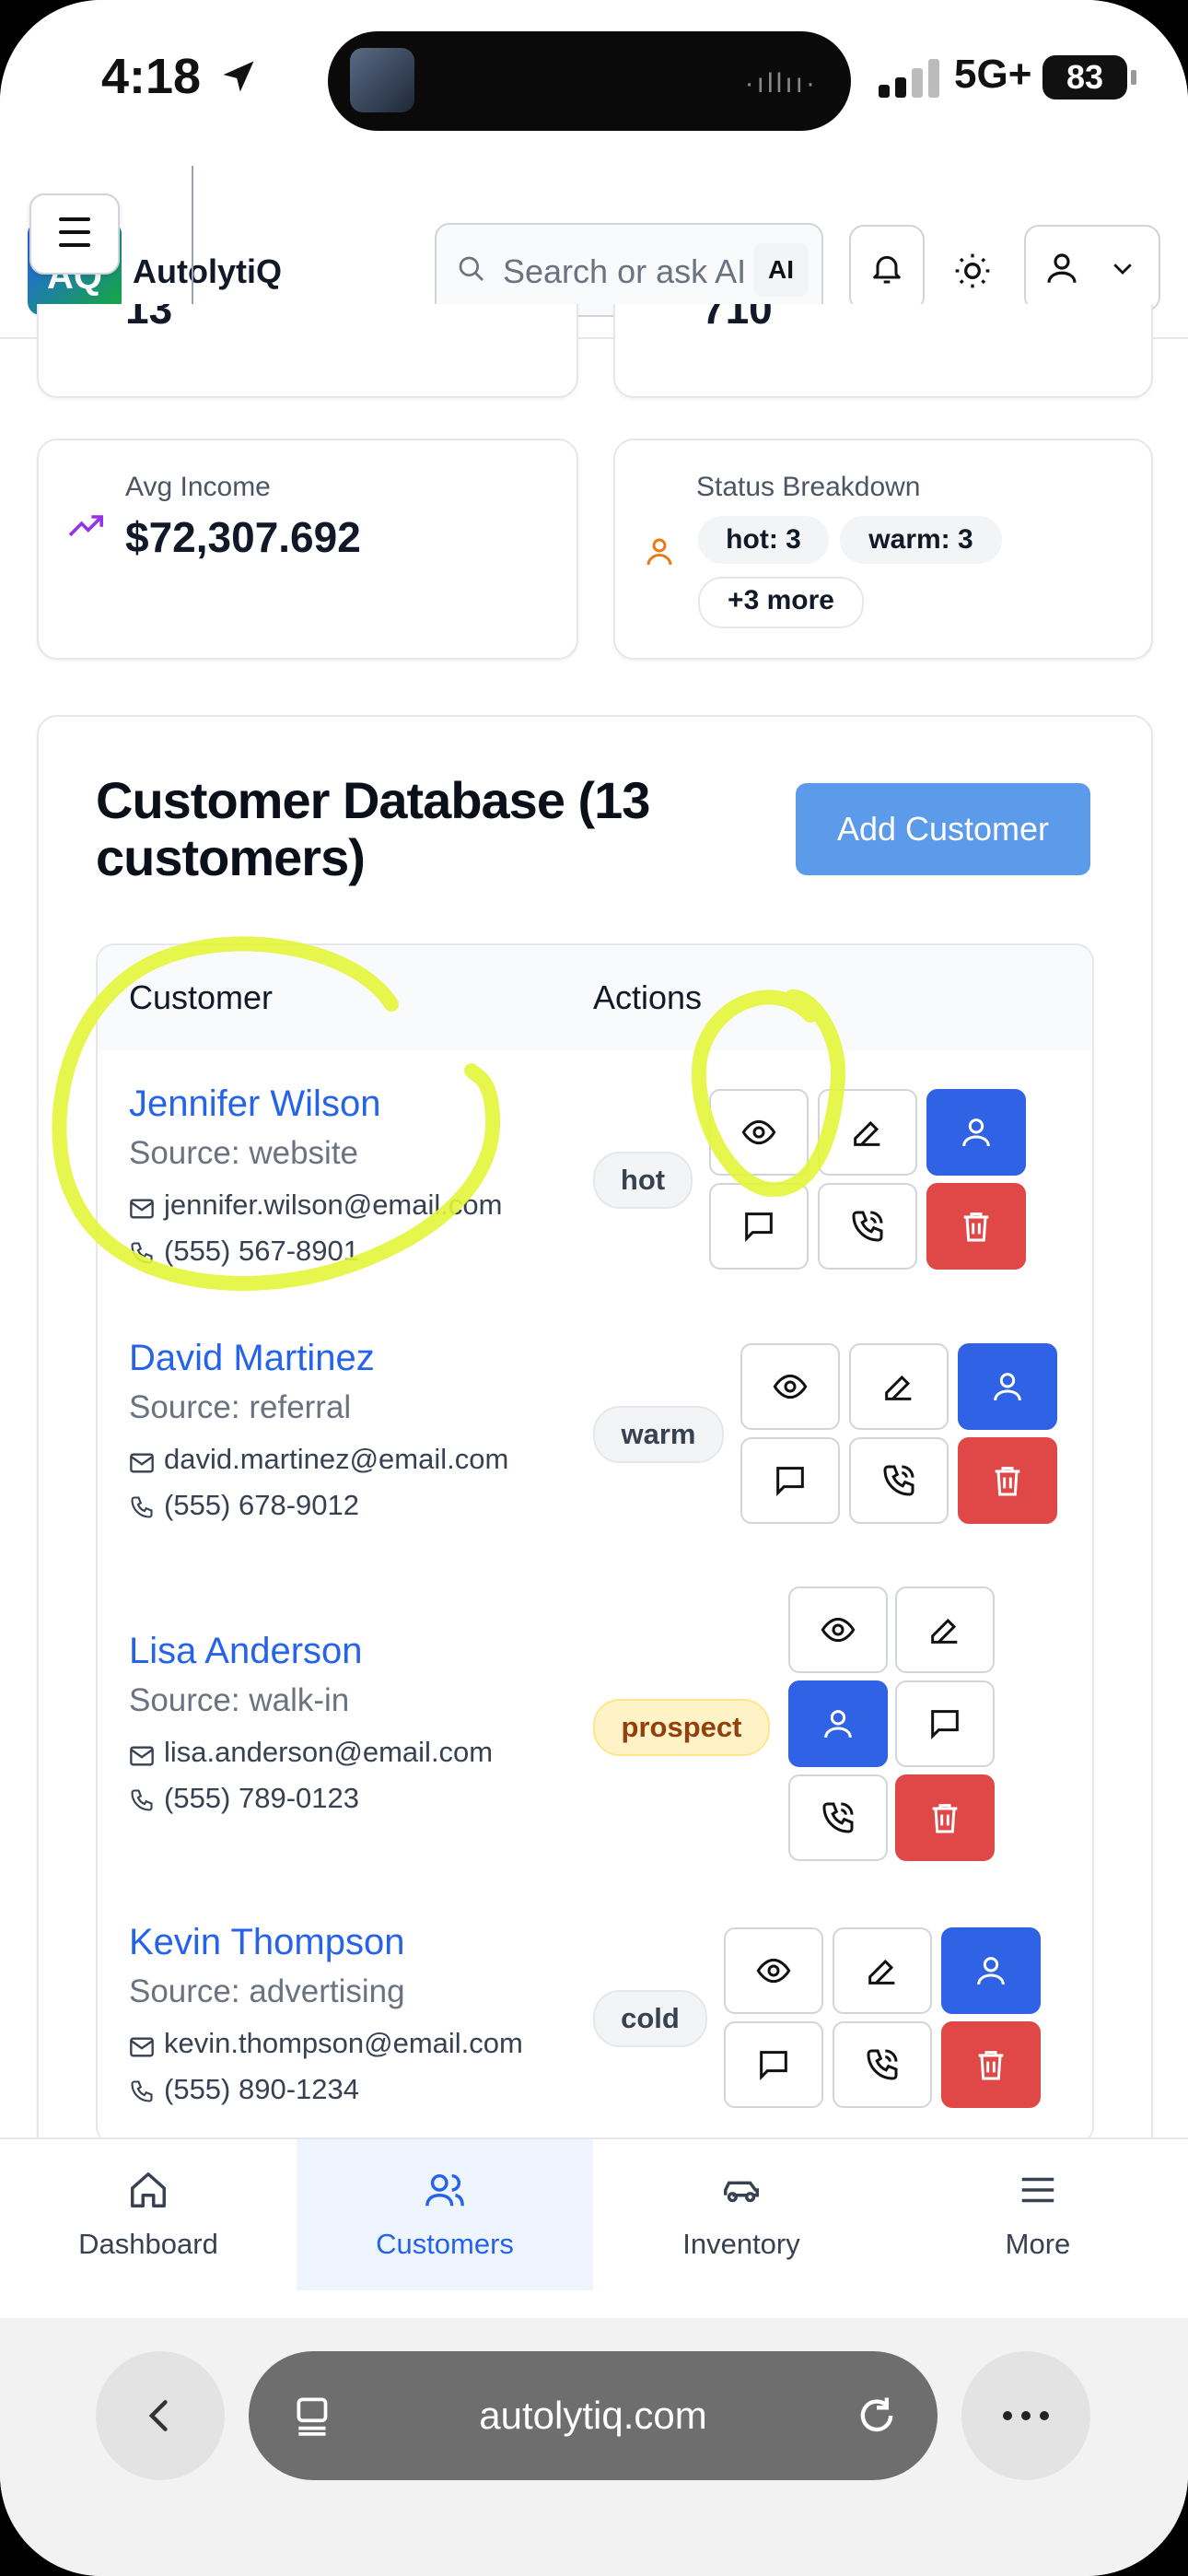 This screenshot has width=1188, height=2576. Describe the element at coordinates (336, 1459) in the screenshot. I see `customer-email: david.martinez@email.com` at that location.